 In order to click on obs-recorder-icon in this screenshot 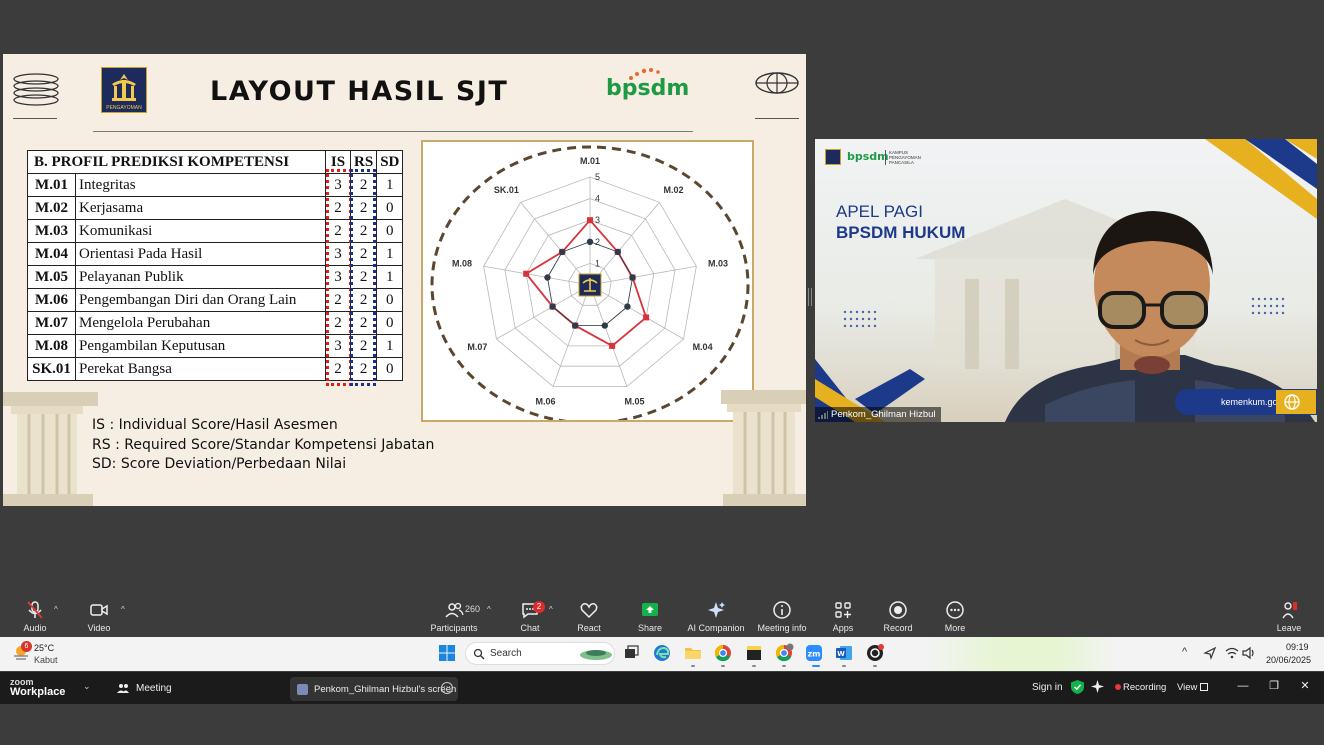, I will do `click(875, 653)`.